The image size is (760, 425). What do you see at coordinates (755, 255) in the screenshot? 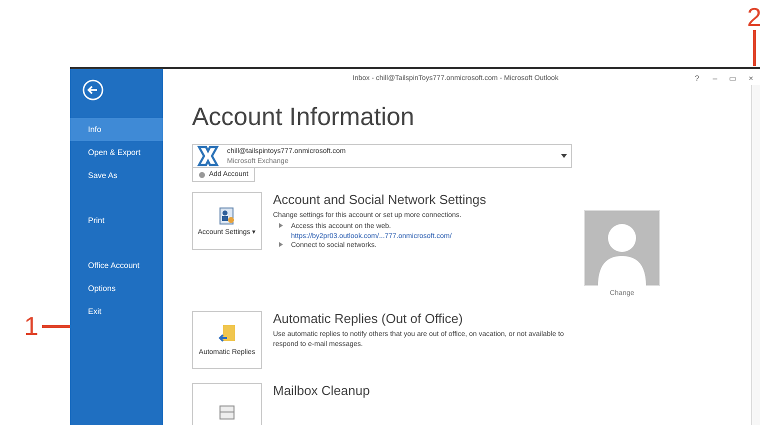
I see `scrollbar` at bounding box center [755, 255].